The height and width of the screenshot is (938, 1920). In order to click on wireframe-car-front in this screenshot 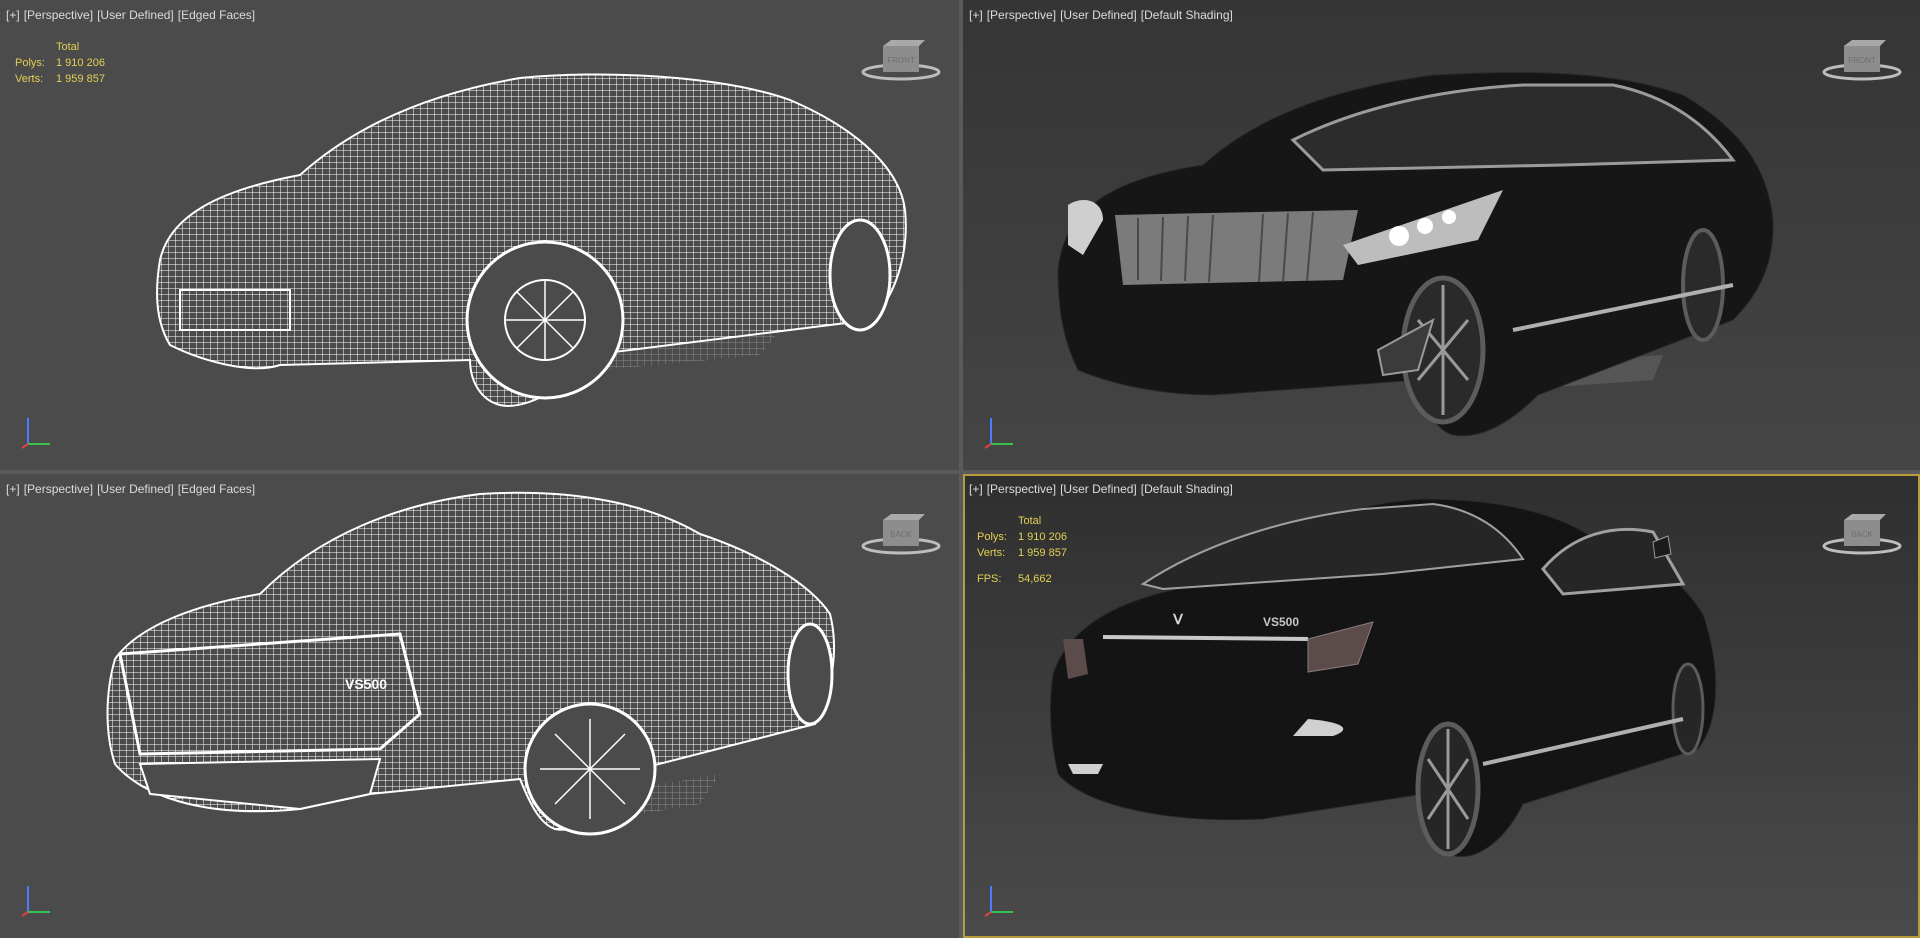, I will do `click(531, 240)`.